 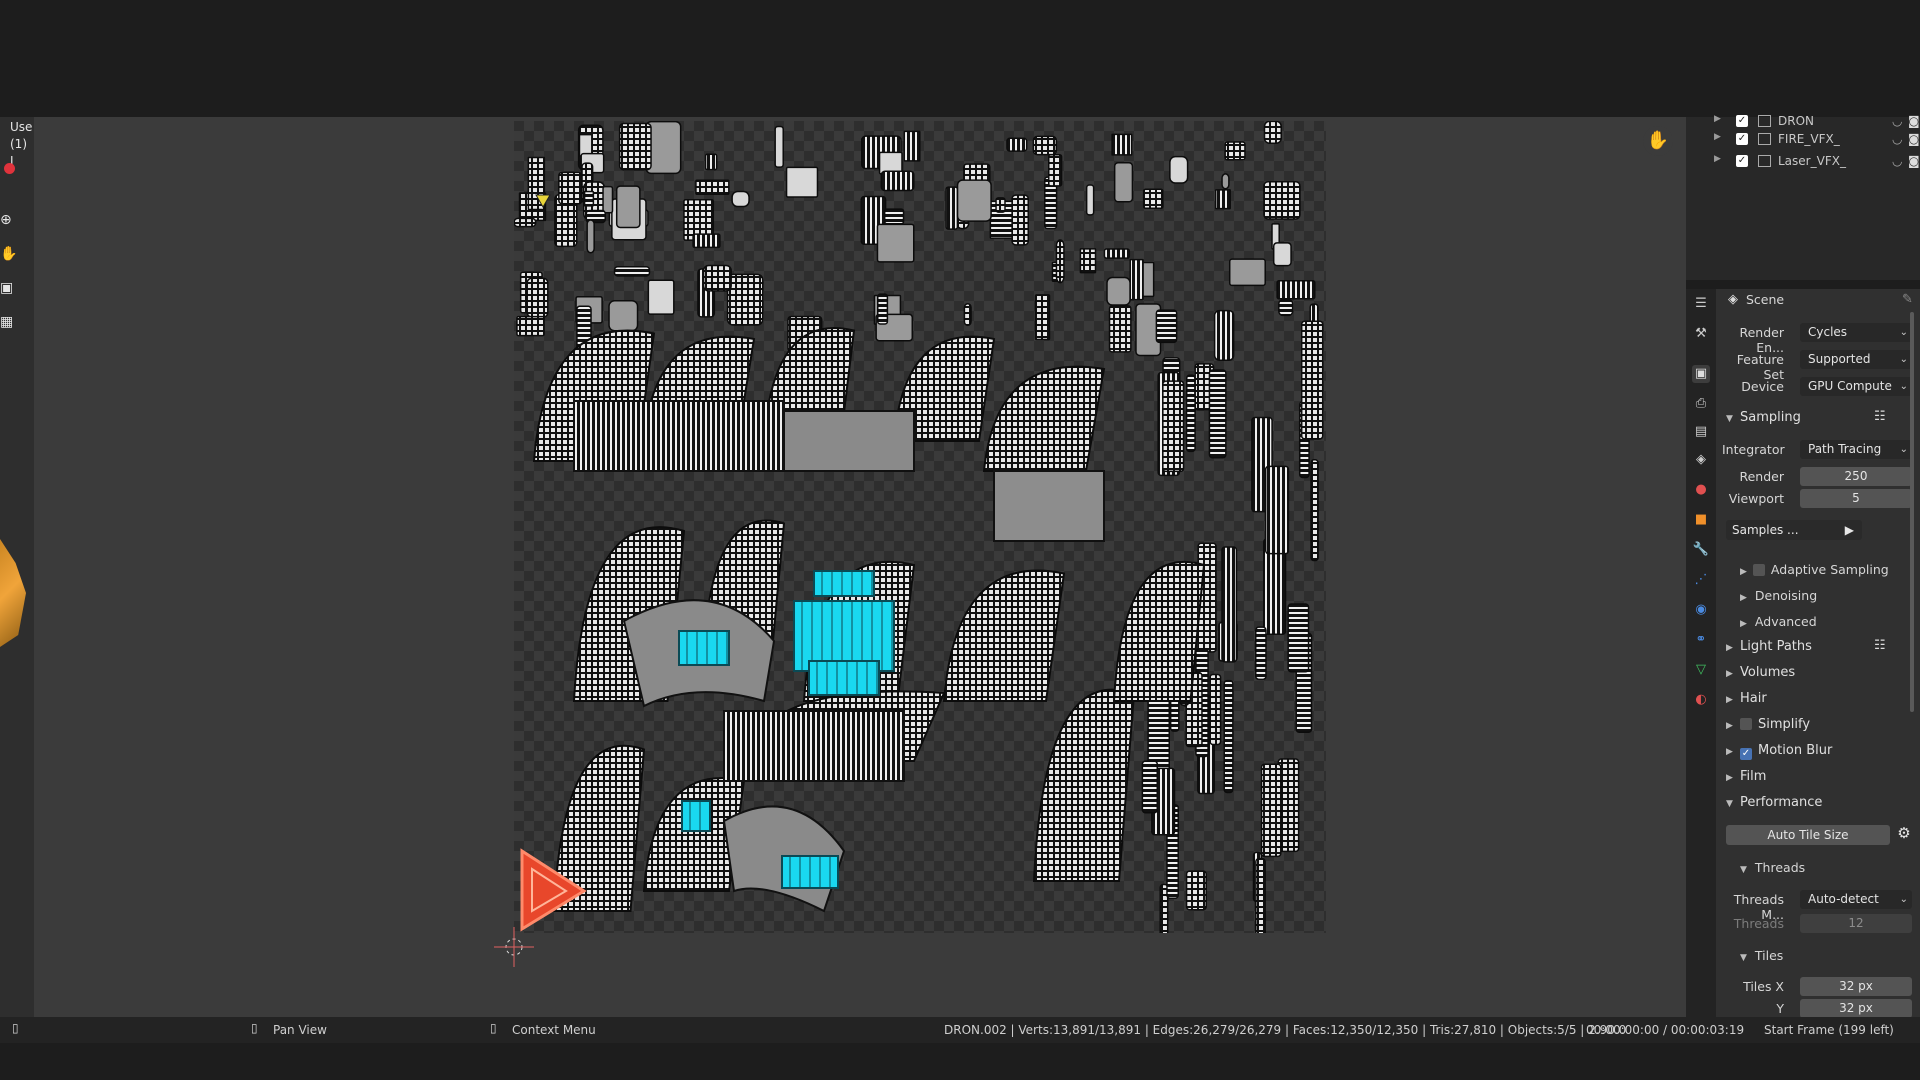 I want to click on film-label: Film, so click(x=1753, y=776).